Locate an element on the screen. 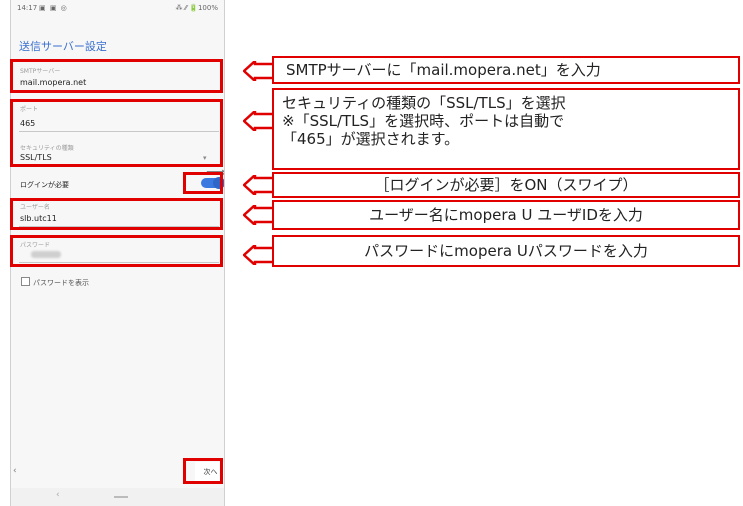 Image resolution: width=743 pixels, height=506 pixels. highlight-username is located at coordinates (116, 214).